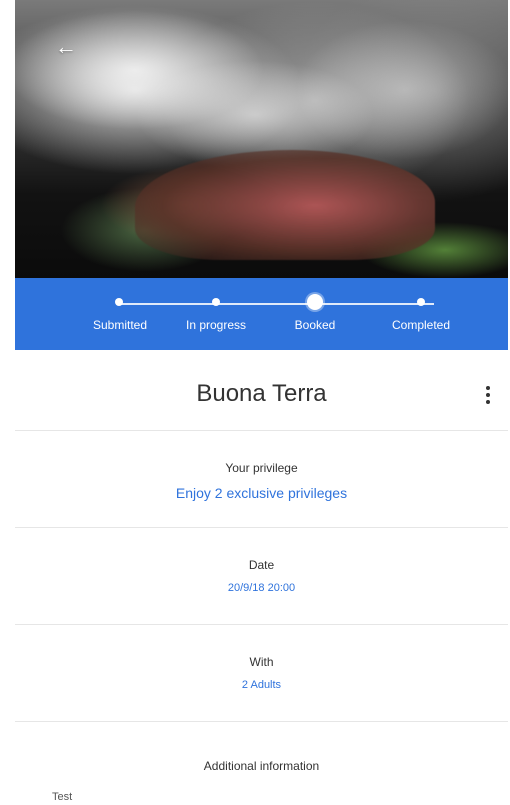 The width and height of the screenshot is (510, 805). Describe the element at coordinates (261, 685) in the screenshot. I see `guests-value: 2 Adults` at that location.